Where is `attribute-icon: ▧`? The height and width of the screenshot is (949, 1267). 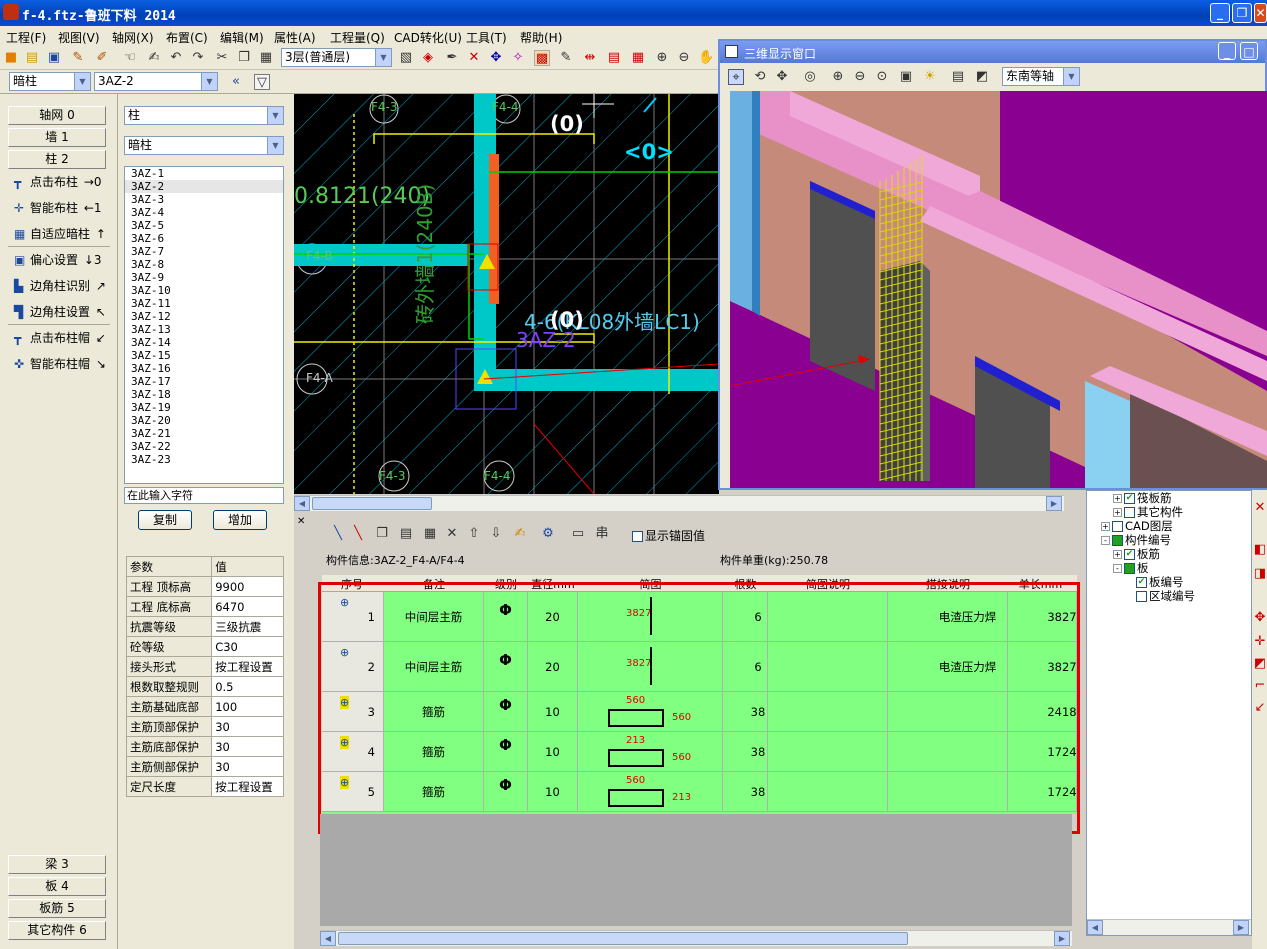 attribute-icon: ▧ is located at coordinates (406, 58).